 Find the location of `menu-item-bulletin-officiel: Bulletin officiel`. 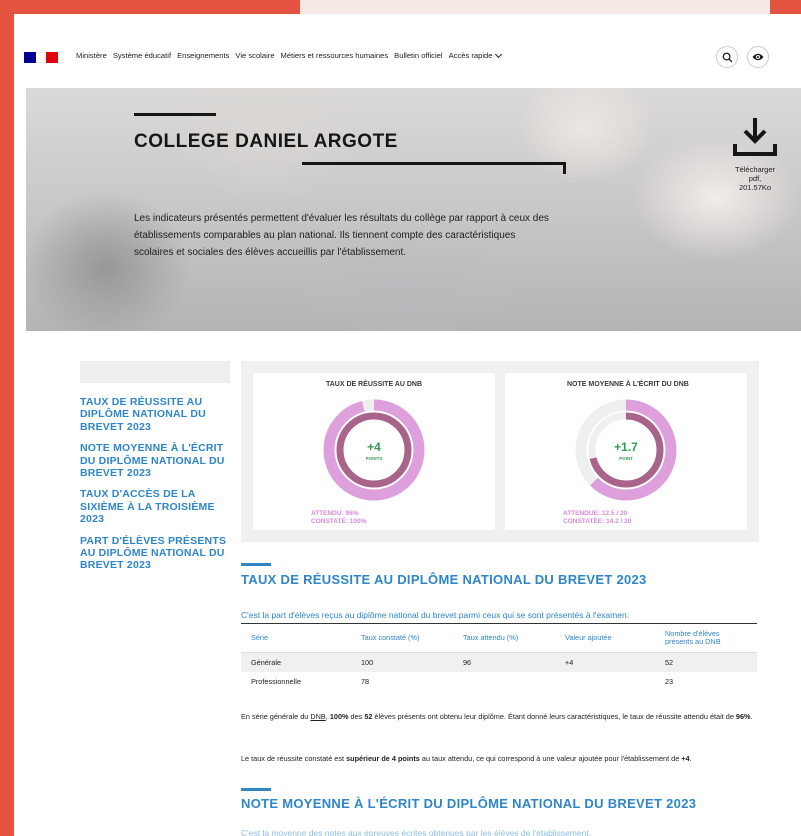

menu-item-bulletin-officiel: Bulletin officiel is located at coordinates (418, 55).